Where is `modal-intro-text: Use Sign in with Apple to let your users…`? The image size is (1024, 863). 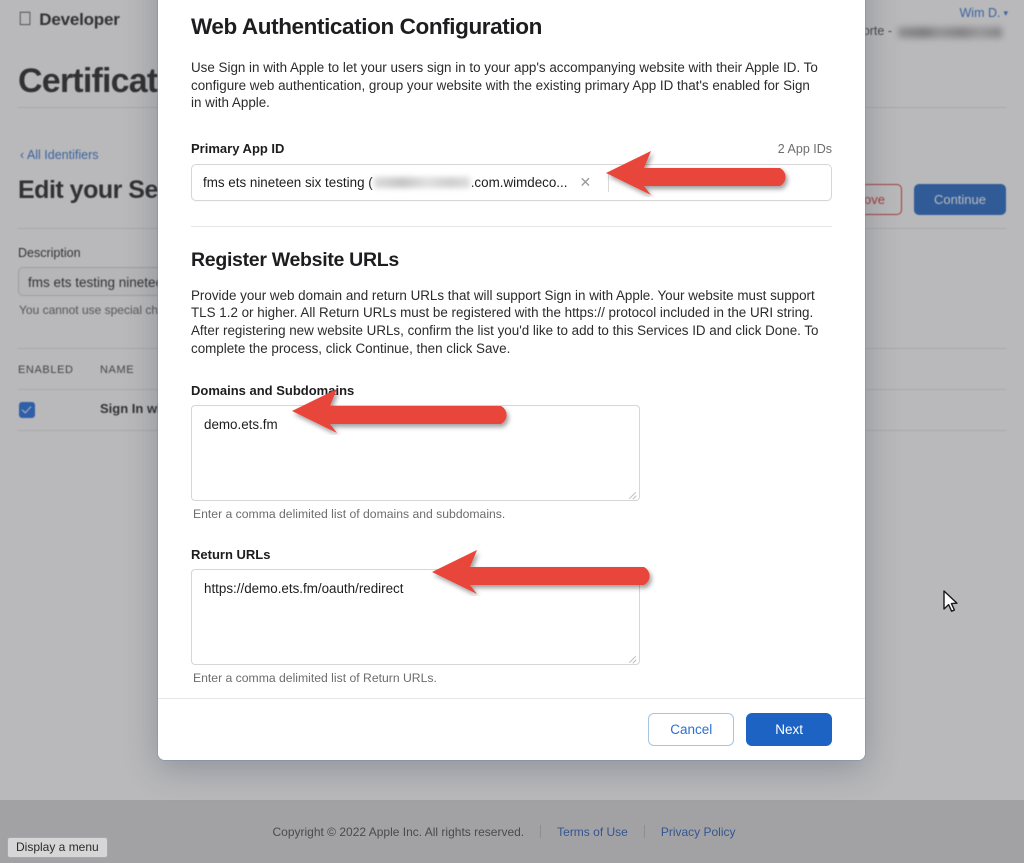 modal-intro-text: Use Sign in with Apple to let your users… is located at coordinates (504, 85).